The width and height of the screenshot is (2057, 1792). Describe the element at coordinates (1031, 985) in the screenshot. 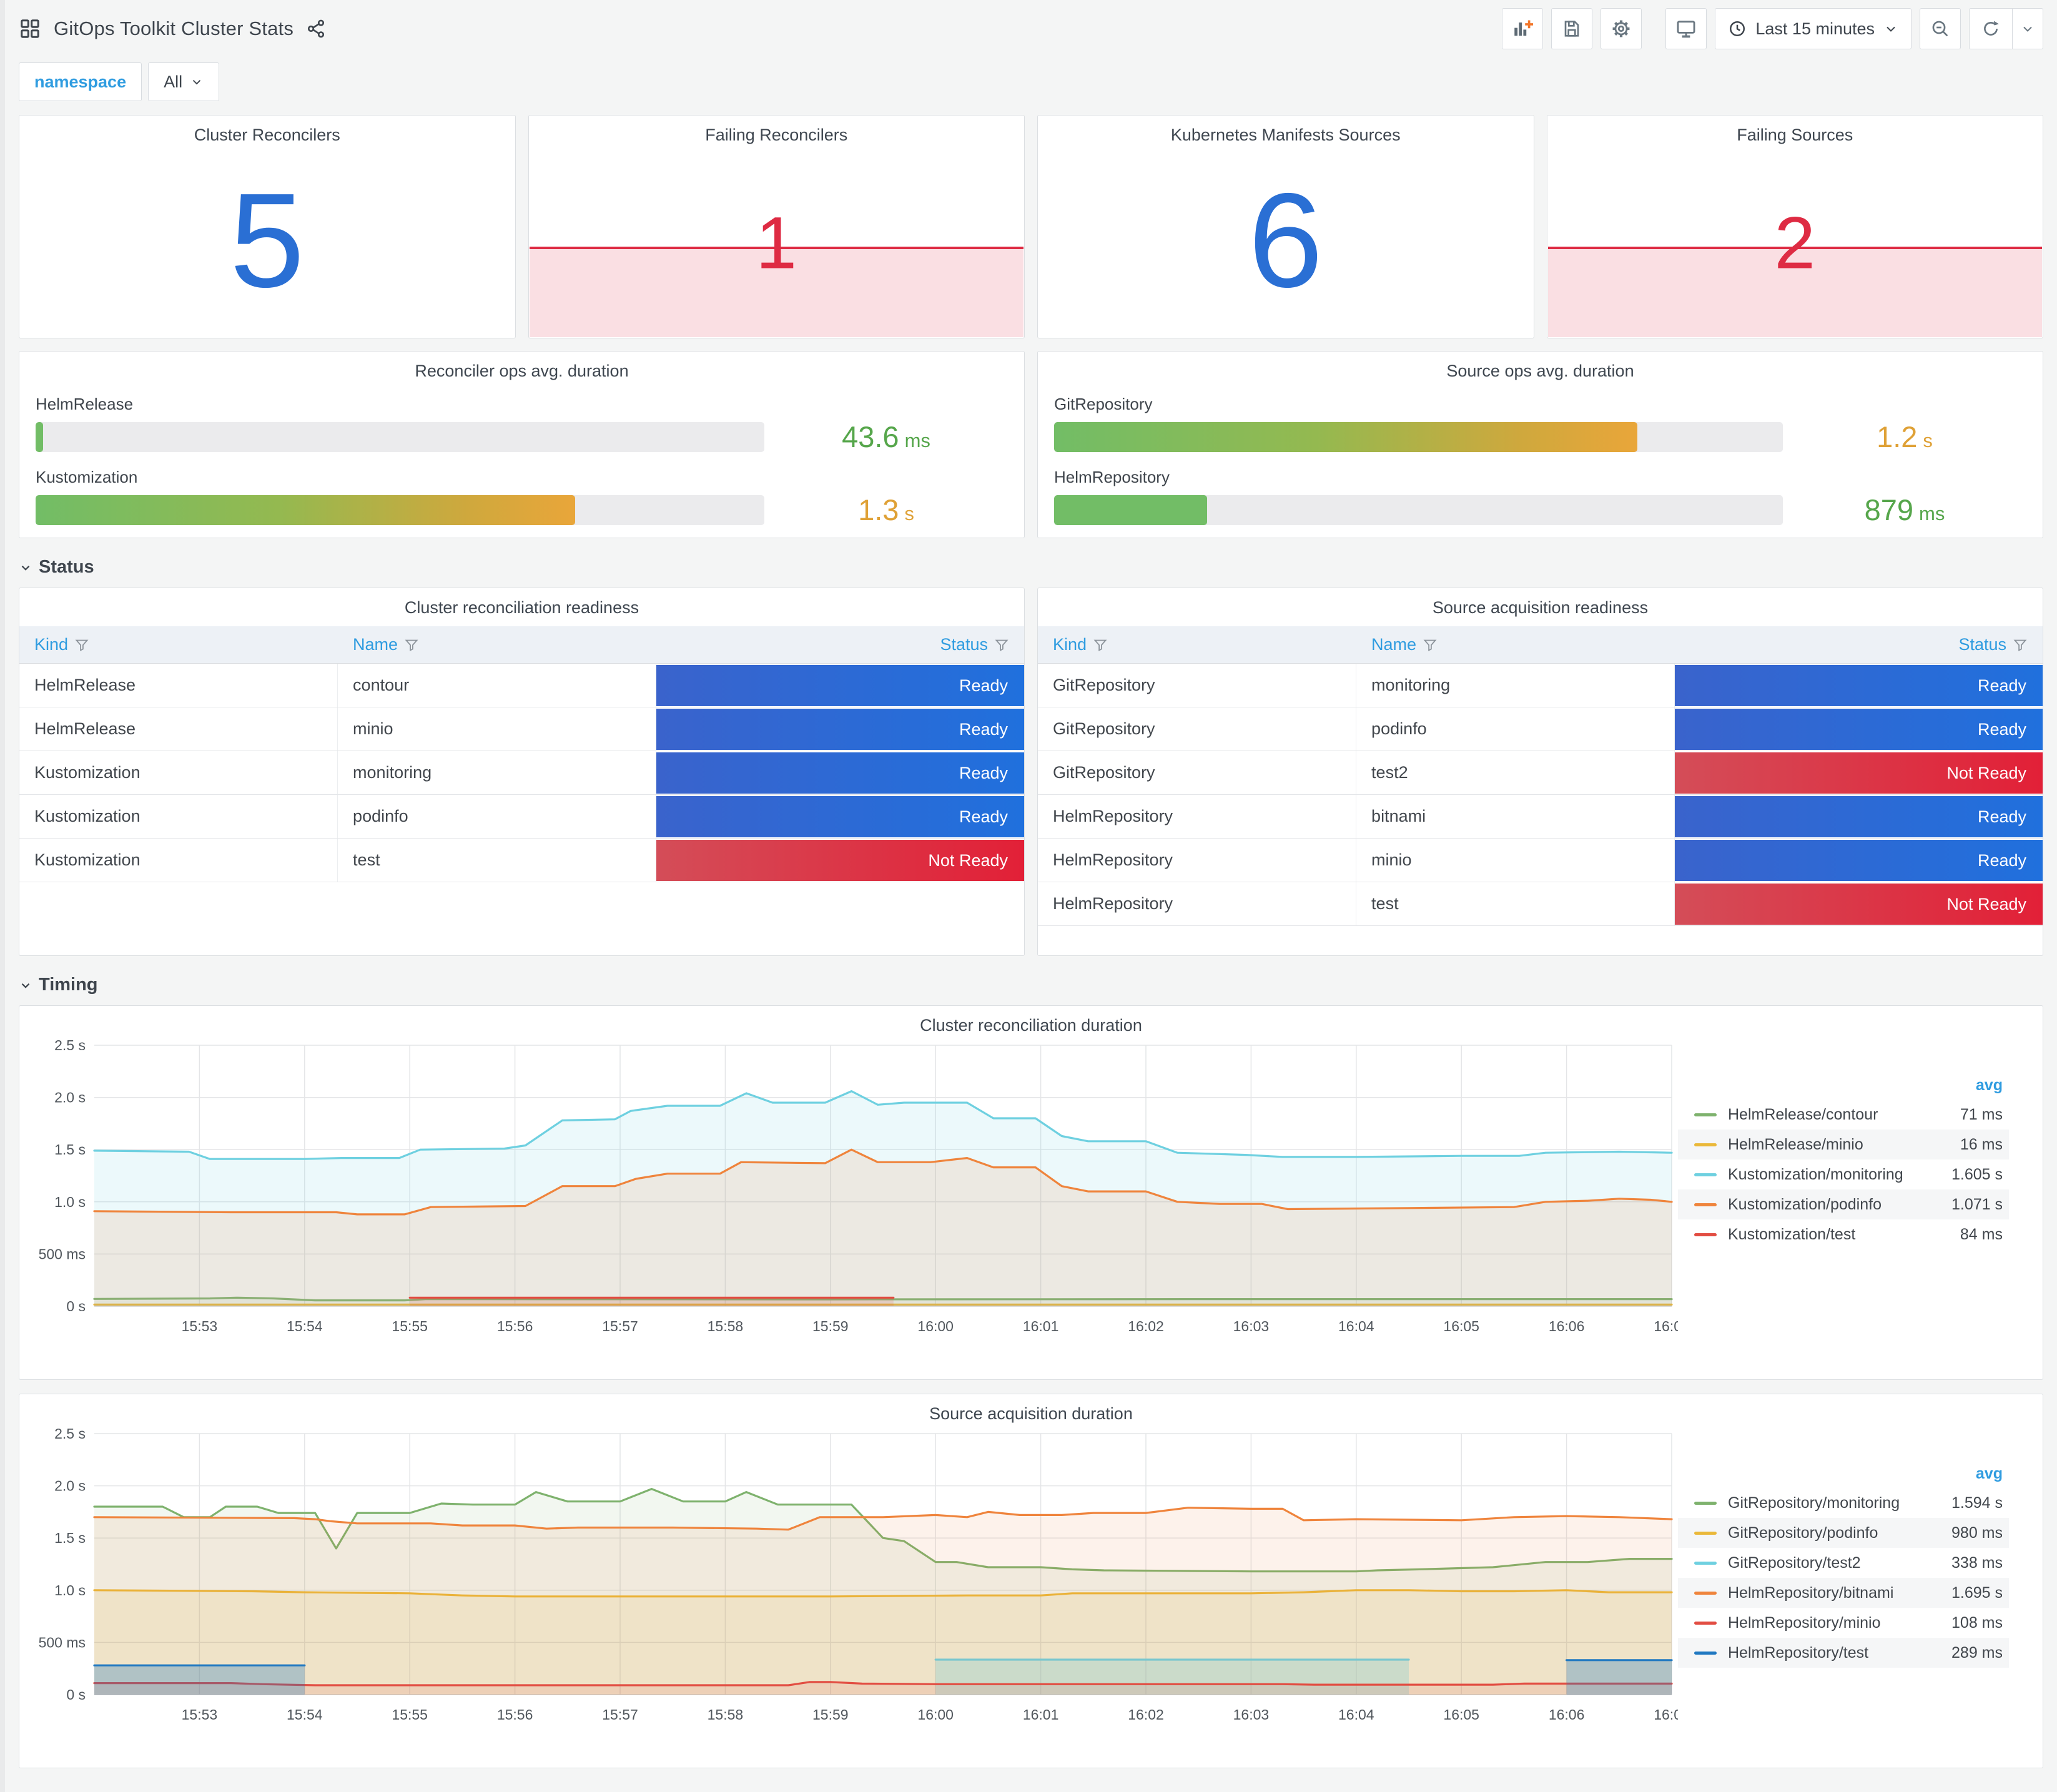

I see `row-header-timing: Timing` at that location.